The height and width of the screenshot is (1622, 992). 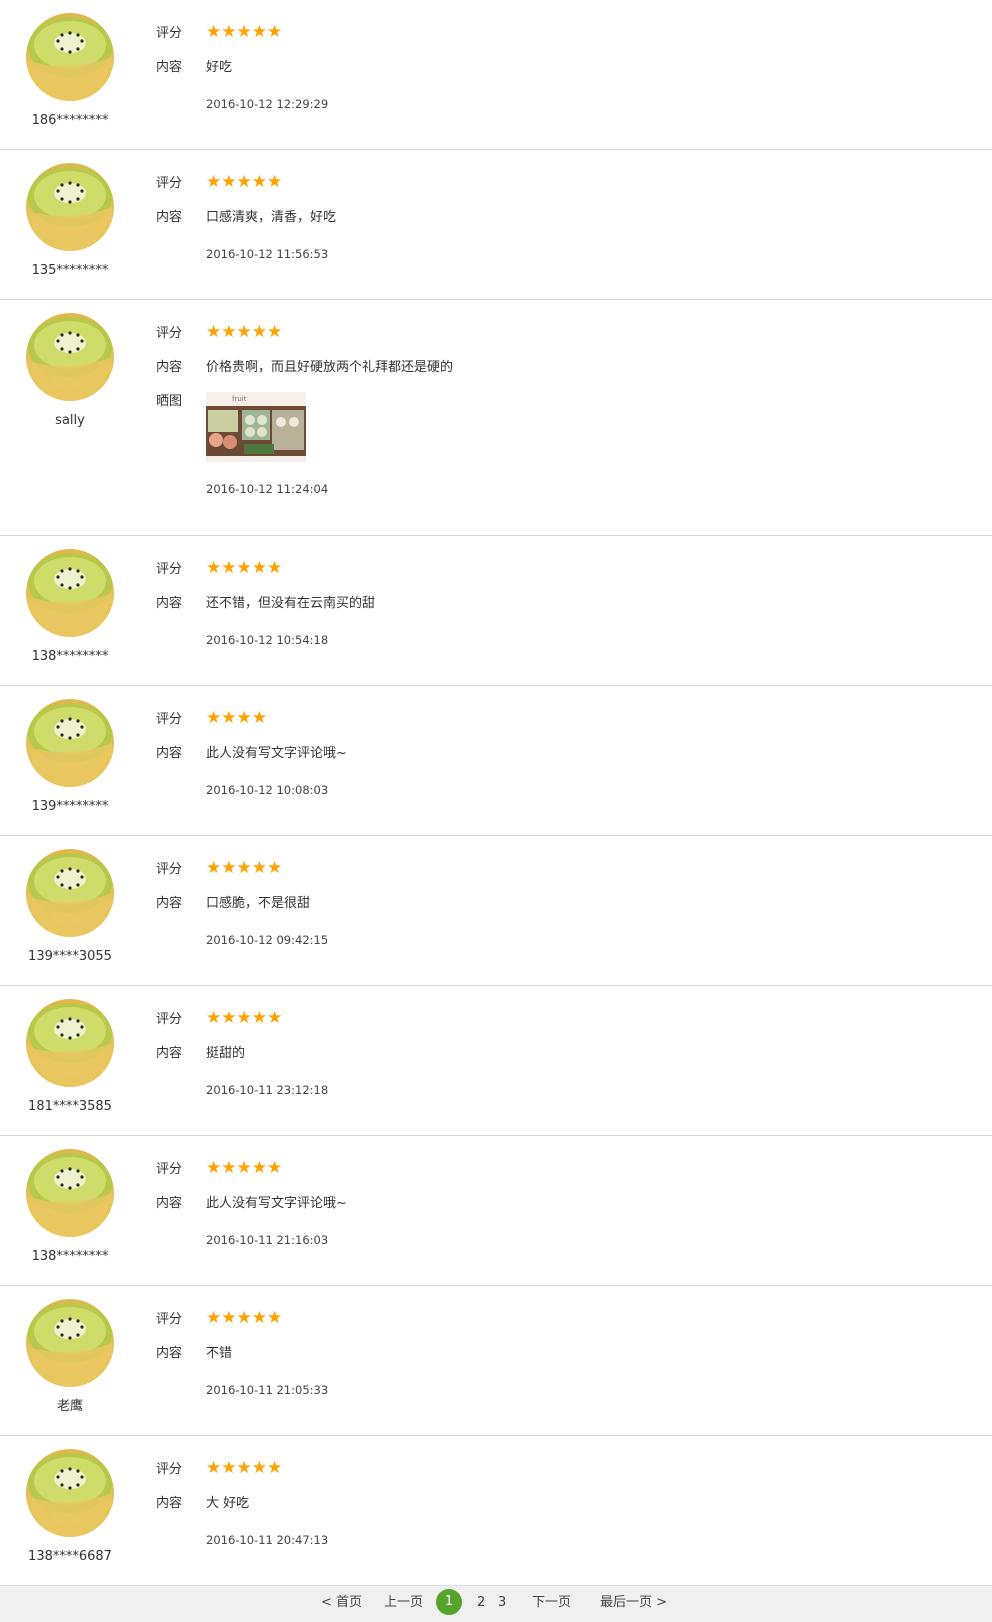 I want to click on review-content: 挺甜的, so click(x=226, y=1053).